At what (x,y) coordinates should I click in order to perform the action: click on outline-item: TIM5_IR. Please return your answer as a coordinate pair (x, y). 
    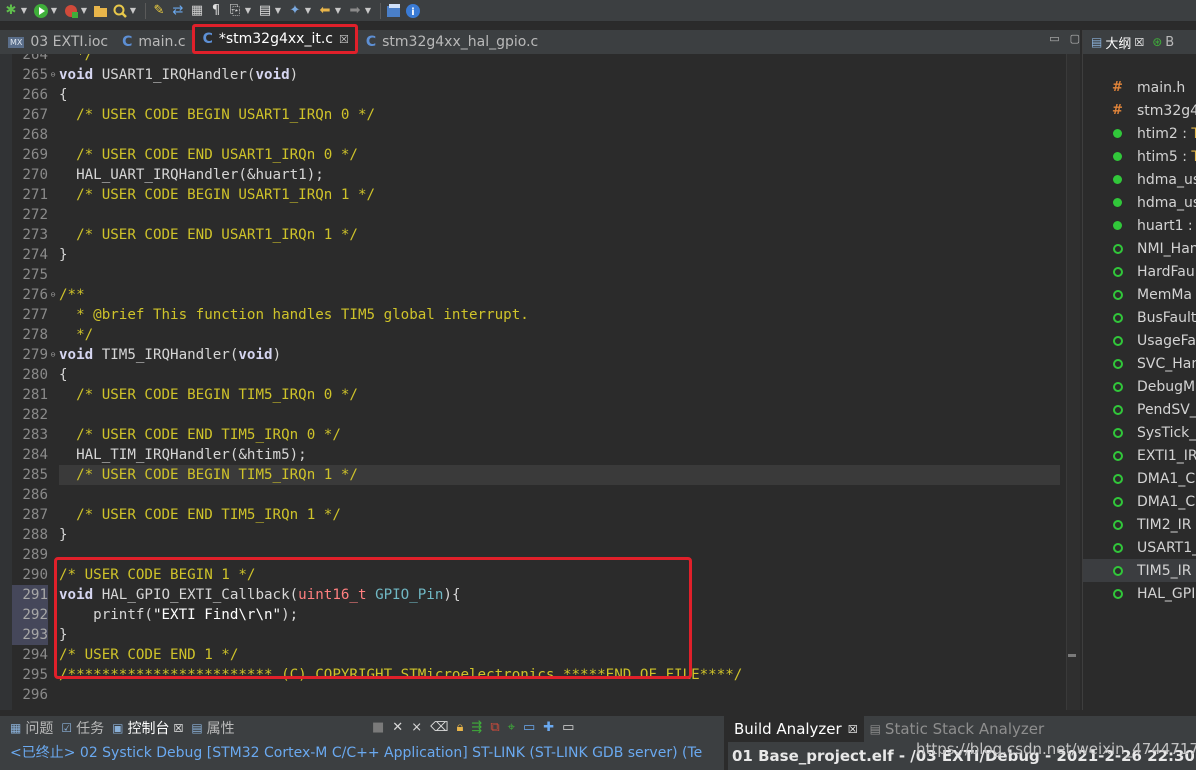
    Looking at the image, I should click on (1139, 570).